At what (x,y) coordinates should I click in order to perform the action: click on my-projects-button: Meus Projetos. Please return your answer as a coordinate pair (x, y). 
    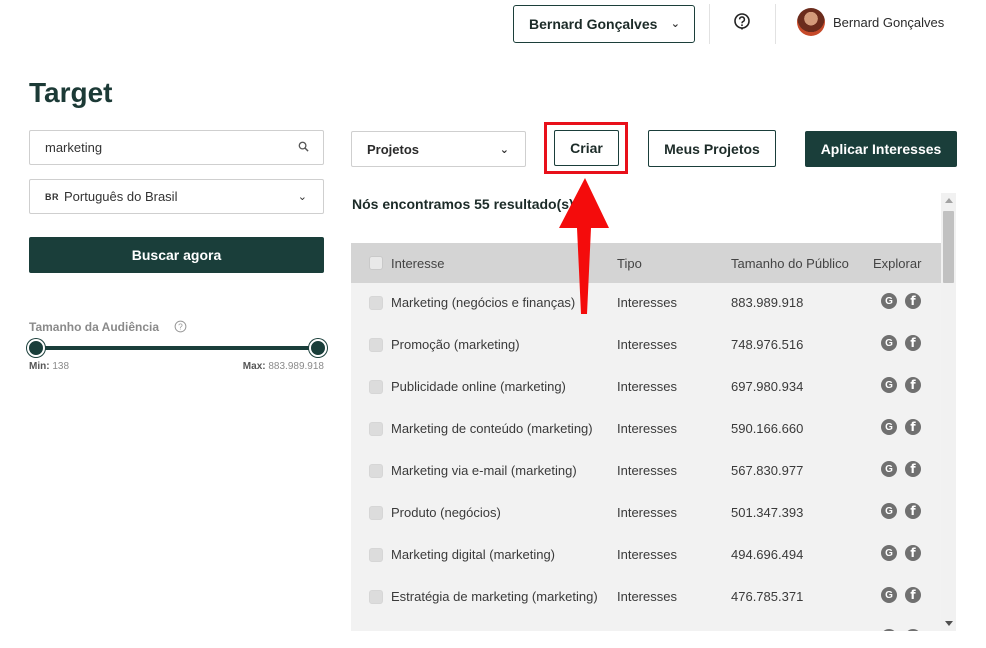
    Looking at the image, I should click on (712, 148).